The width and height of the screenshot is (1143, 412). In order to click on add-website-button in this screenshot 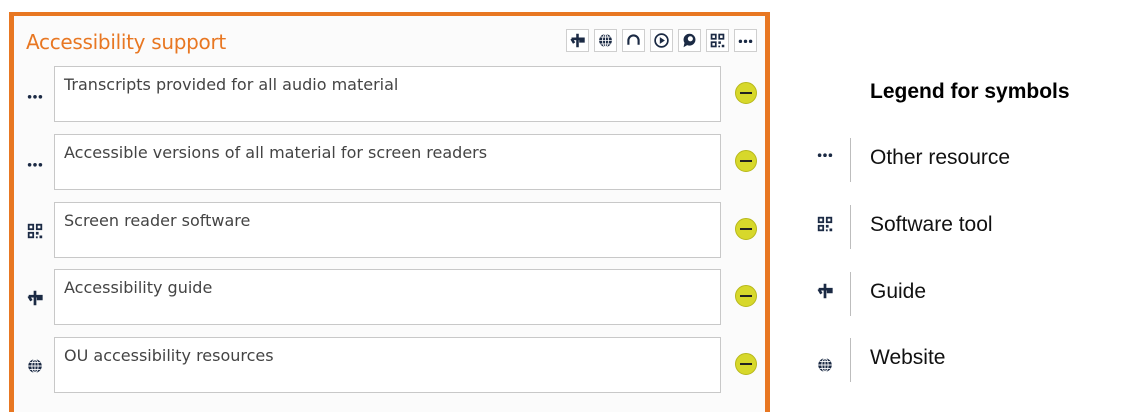, I will do `click(605, 40)`.